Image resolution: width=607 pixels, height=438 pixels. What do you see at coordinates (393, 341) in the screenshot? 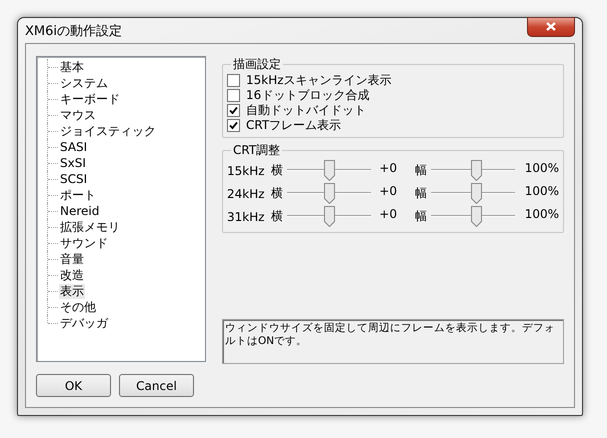
I see `description-text: ウィンドウサイズを固定して周辺にフレームを表示します。デフォルトはONです。` at bounding box center [393, 341].